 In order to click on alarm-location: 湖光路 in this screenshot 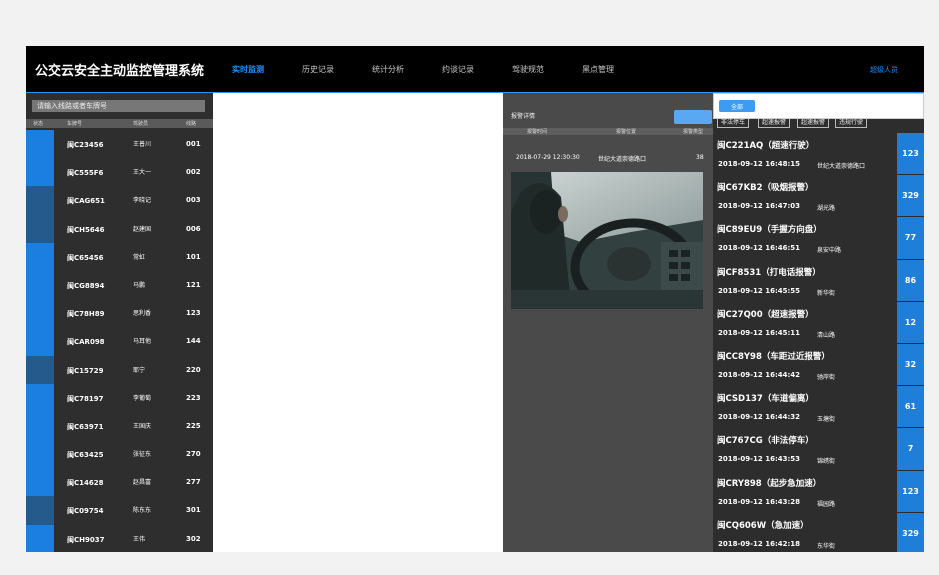, I will do `click(826, 209)`.